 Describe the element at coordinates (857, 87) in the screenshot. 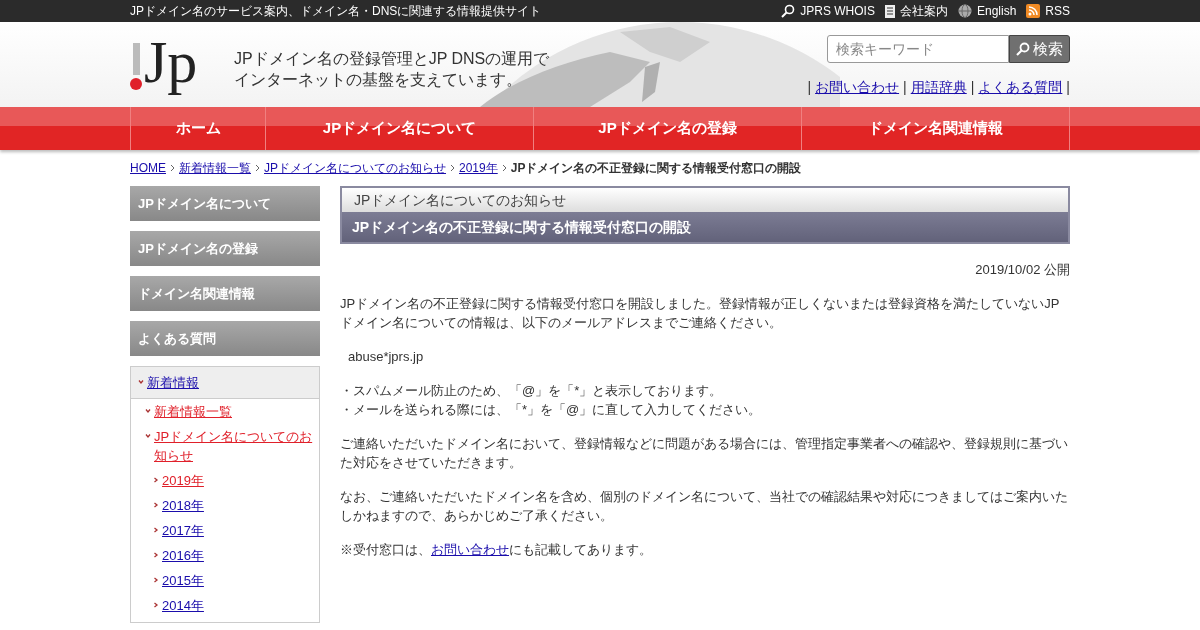

I see `header-link: お問い合わせ` at that location.